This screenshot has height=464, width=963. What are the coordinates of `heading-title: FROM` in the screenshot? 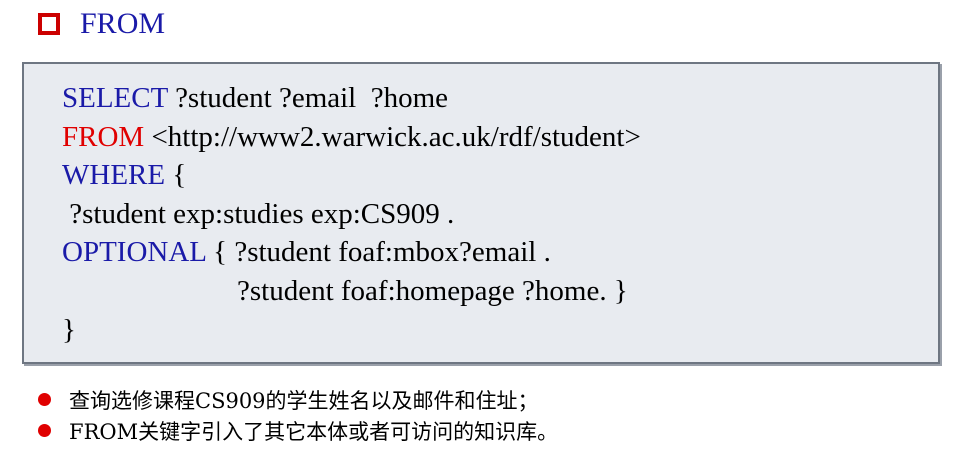 It's located at (123, 23).